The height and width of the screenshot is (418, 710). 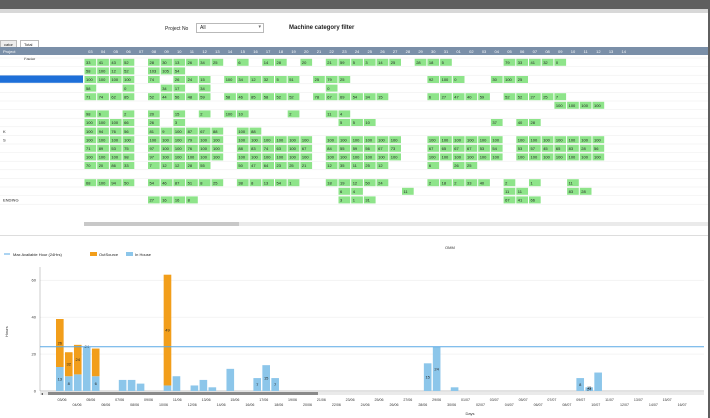 I want to click on outsource-bar-label: 32, so click(x=69, y=364).